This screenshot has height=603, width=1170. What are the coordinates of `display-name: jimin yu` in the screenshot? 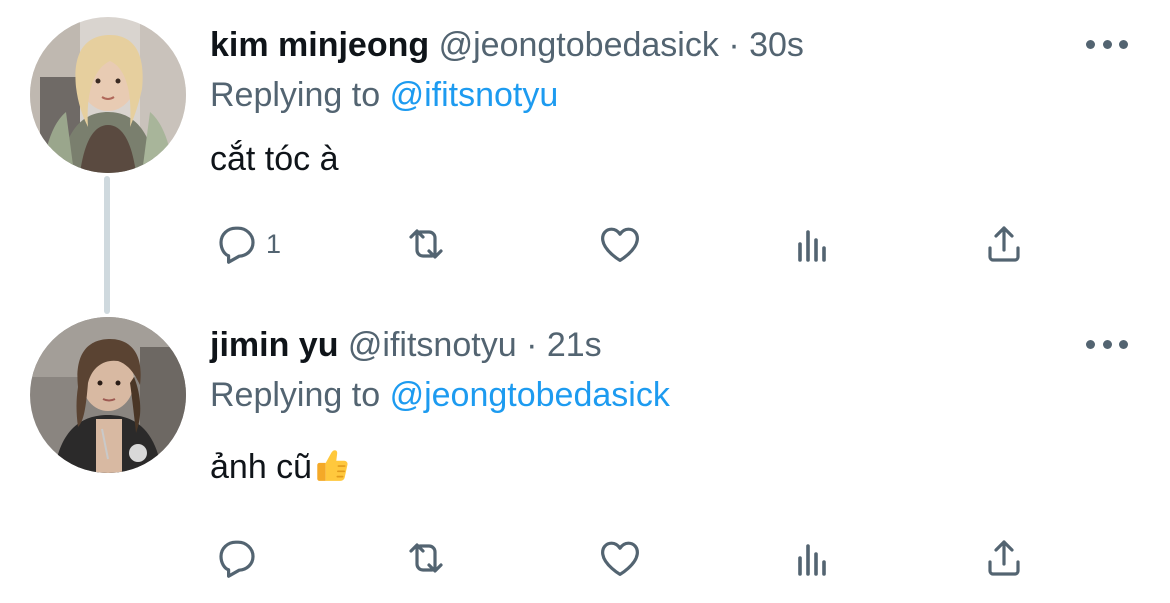 It's located at (274, 345).